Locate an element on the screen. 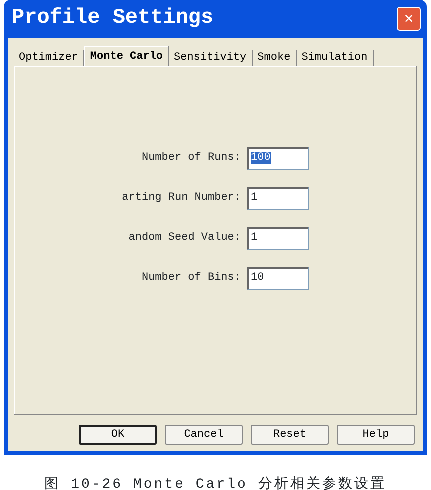  input-field: 10 is located at coordinates (278, 278).